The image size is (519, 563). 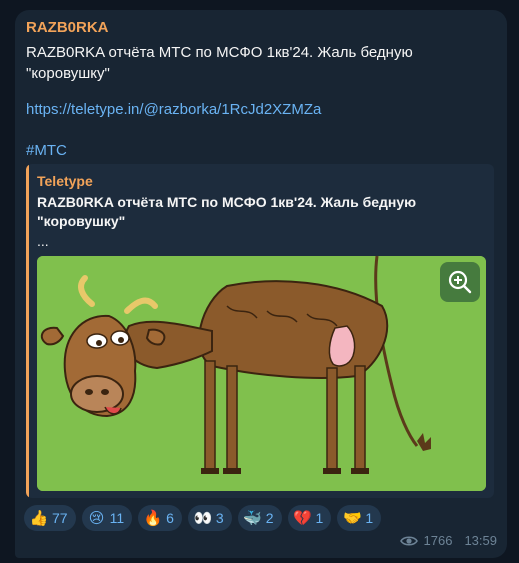 What do you see at coordinates (67, 27) in the screenshot?
I see `channel-name: RAZB0RKA` at bounding box center [67, 27].